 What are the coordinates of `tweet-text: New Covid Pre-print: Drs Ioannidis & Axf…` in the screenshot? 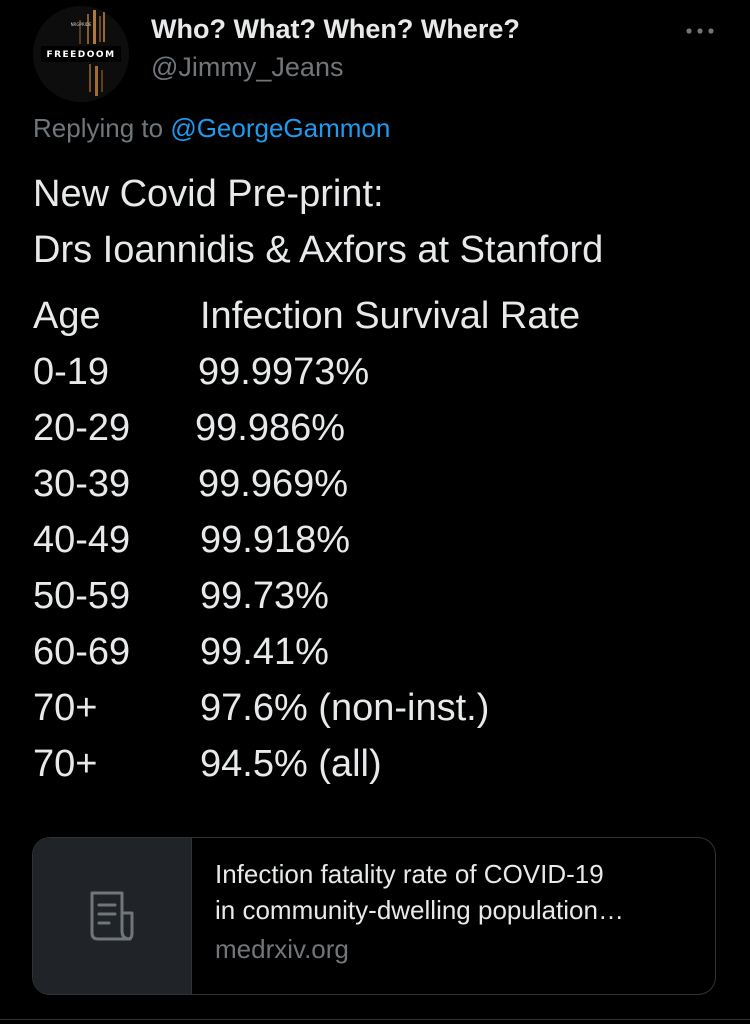 It's located at (318, 222).